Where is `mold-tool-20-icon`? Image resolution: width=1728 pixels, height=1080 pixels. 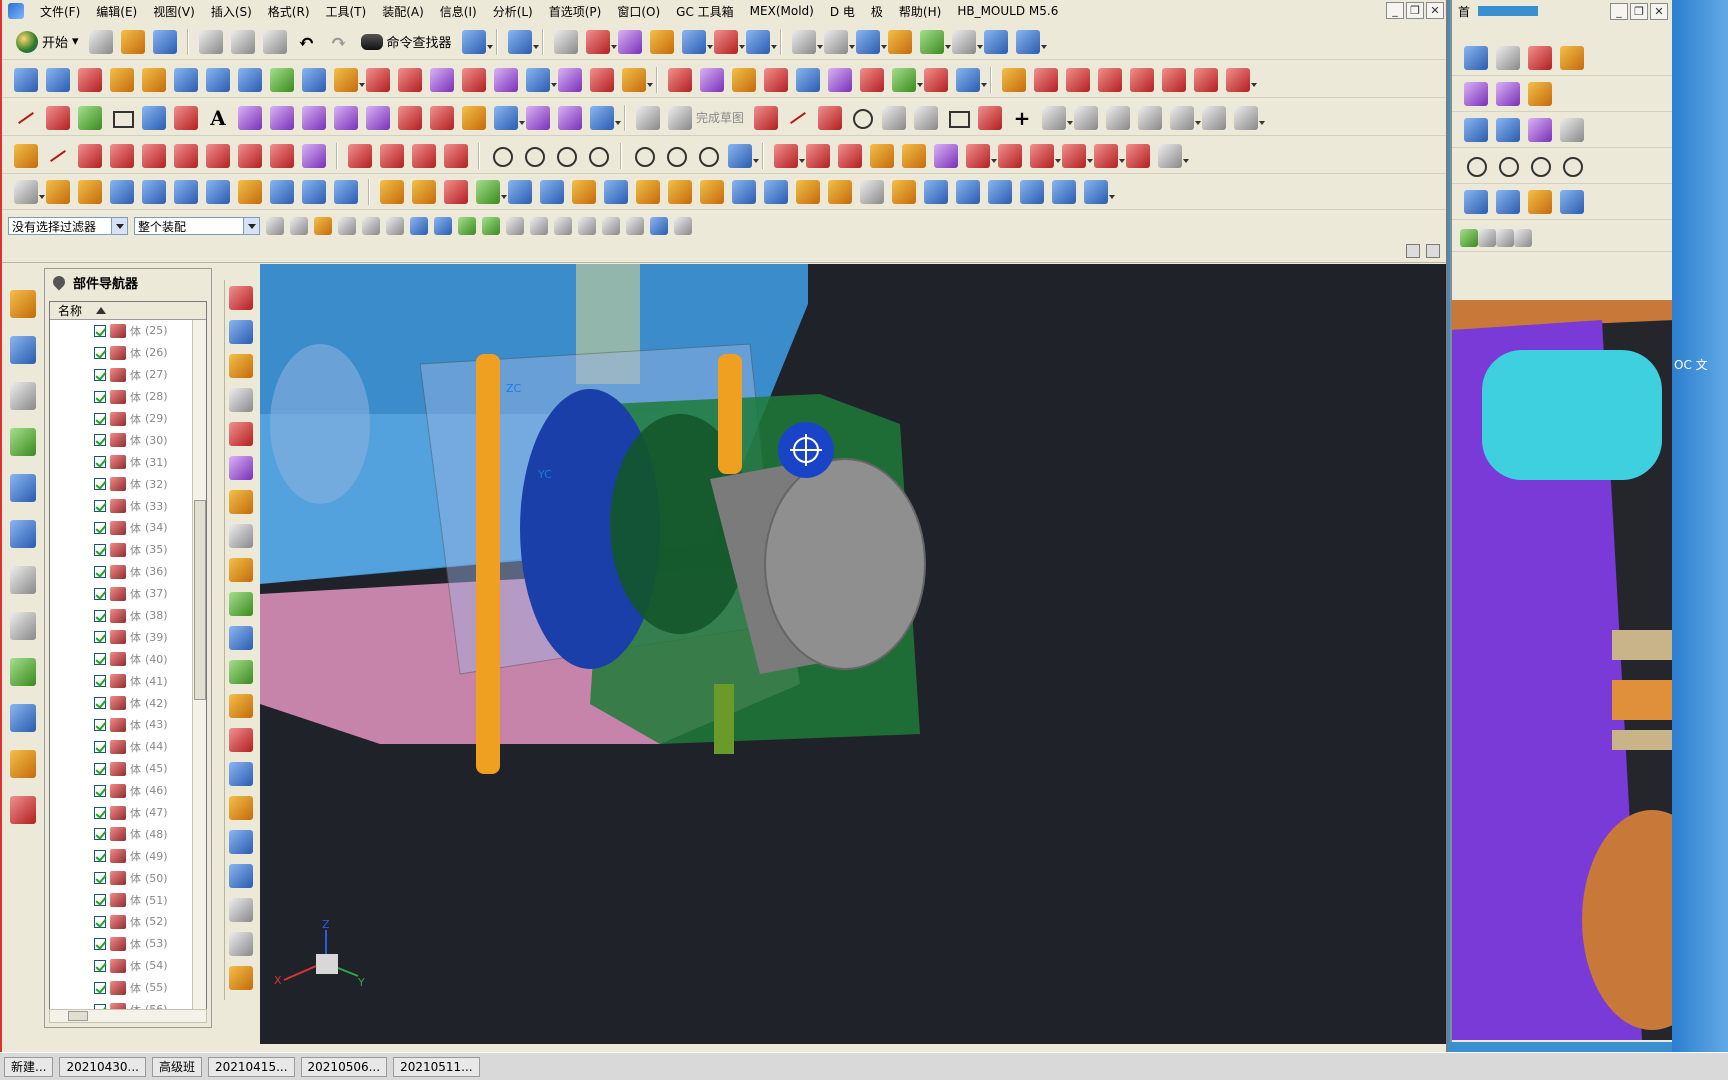
mold-tool-20-icon is located at coordinates (240, 944).